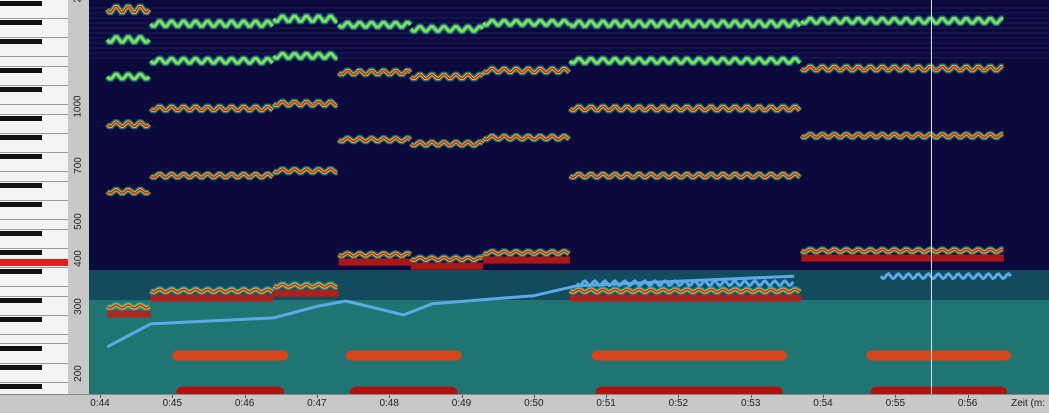  Describe the element at coordinates (606, 403) in the screenshot. I see `time-tick-label: 0:51` at that location.